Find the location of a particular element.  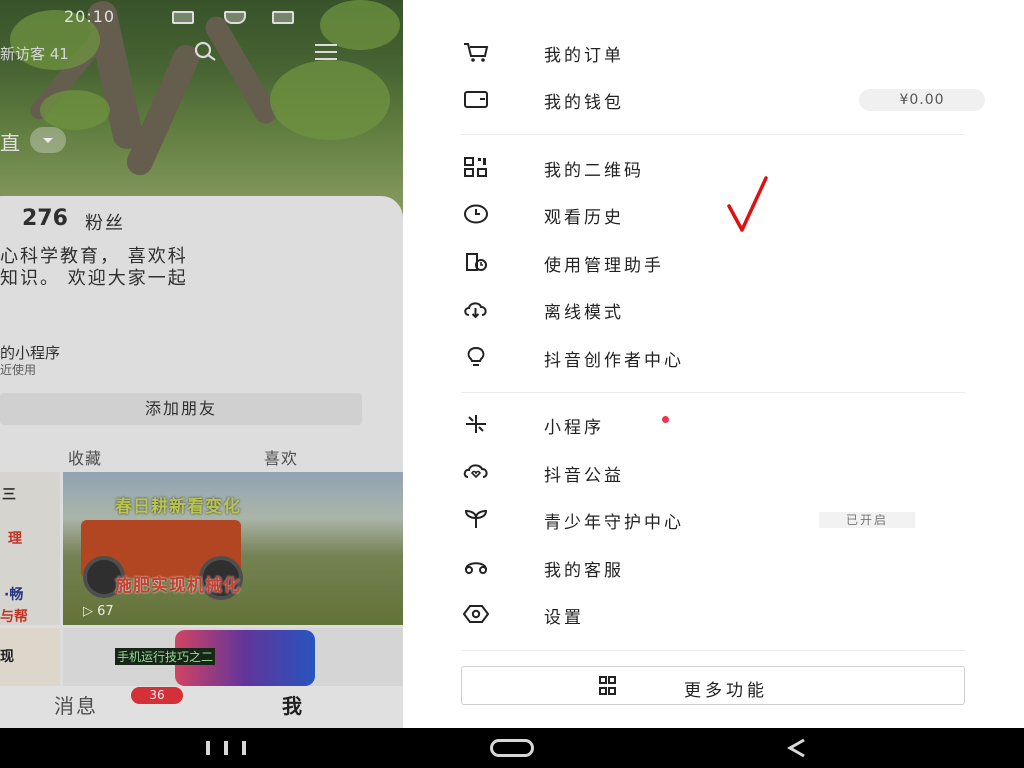

menu-item-mini-programs: 小程序 is located at coordinates (713, 425).